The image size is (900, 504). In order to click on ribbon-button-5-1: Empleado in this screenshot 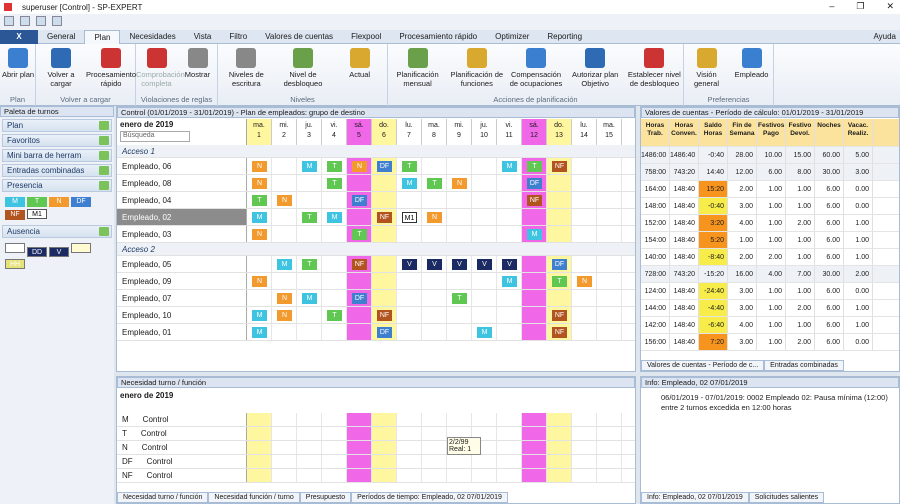, I will do `click(751, 63)`.